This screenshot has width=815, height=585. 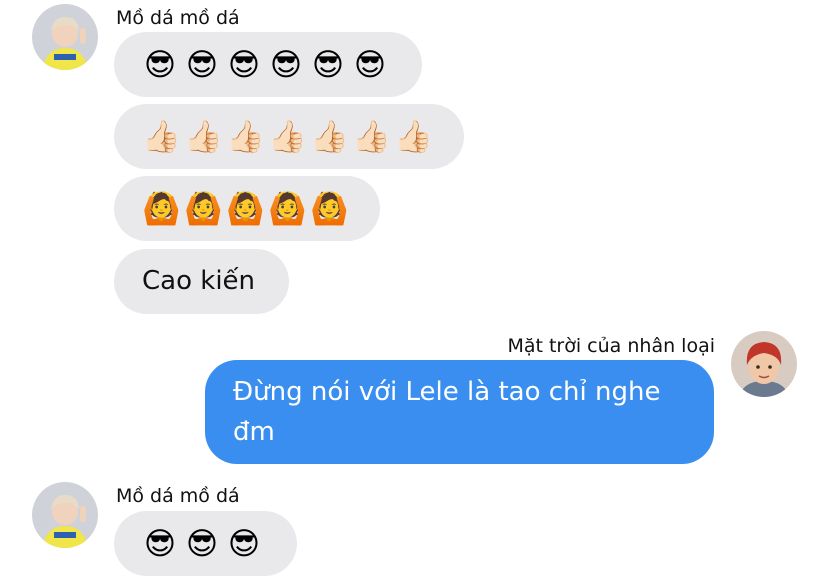 I want to click on message-text-line1: Đừng nói với Lele là tao chỉ nghe, so click(x=447, y=392).